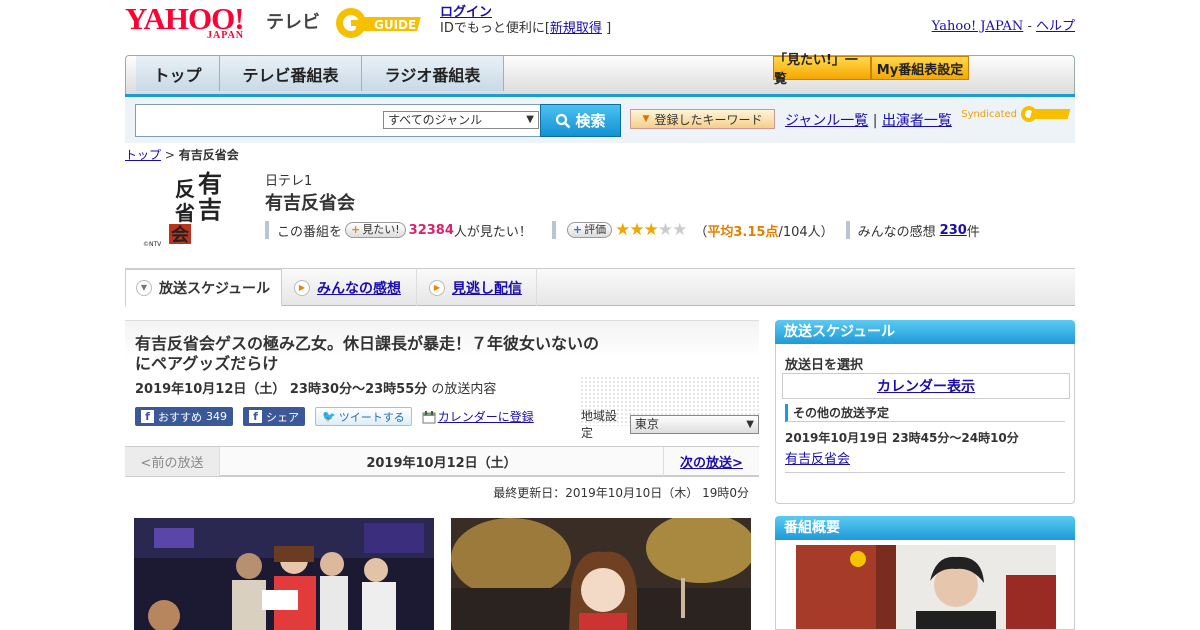 This screenshot has height=630, width=1200. Describe the element at coordinates (822, 70) in the screenshot. I see `mitai-list-button: 「見たい!」一覧` at that location.